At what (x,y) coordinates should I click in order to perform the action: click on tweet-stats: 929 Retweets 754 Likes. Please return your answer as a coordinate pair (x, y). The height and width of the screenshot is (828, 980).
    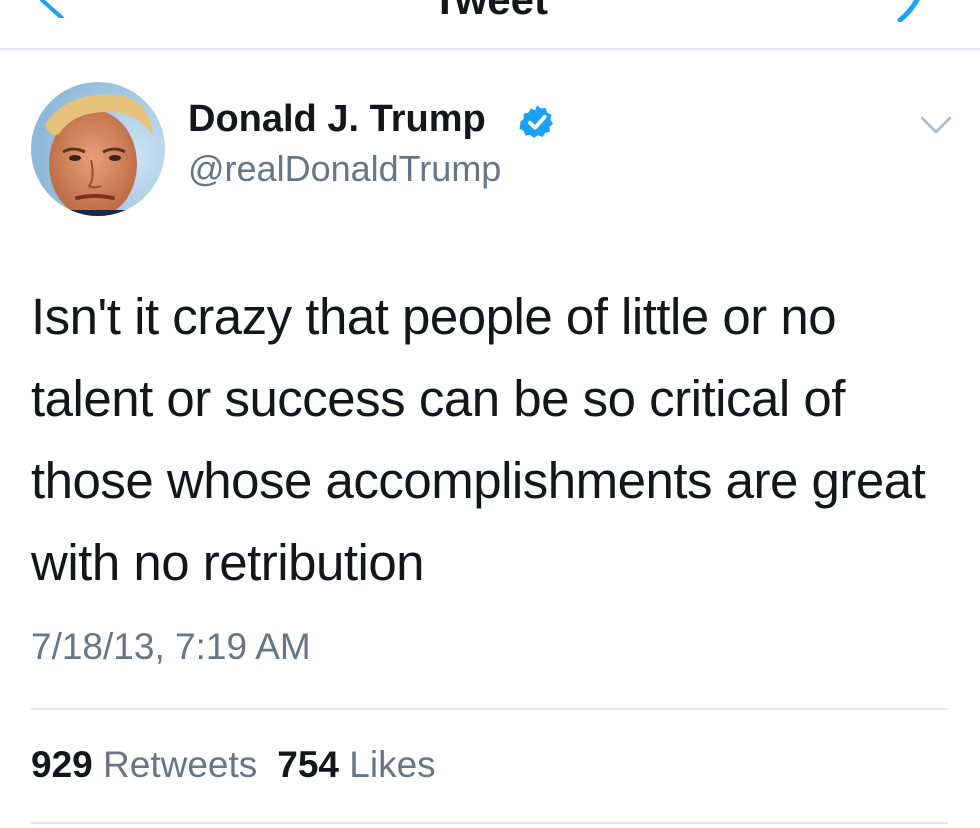
    Looking at the image, I should click on (233, 765).